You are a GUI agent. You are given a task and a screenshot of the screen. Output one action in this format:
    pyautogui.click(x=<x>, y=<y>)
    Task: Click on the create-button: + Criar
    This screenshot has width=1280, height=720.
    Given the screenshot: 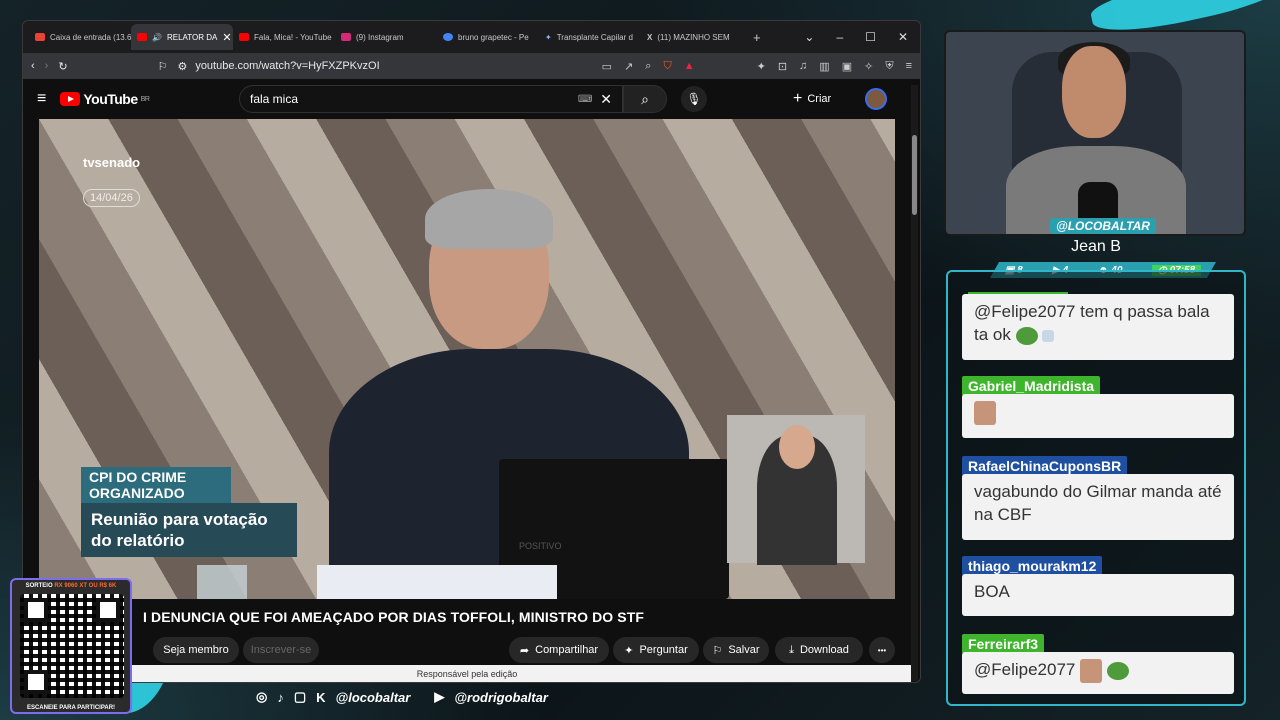 What is the action you would take?
    pyautogui.click(x=812, y=99)
    